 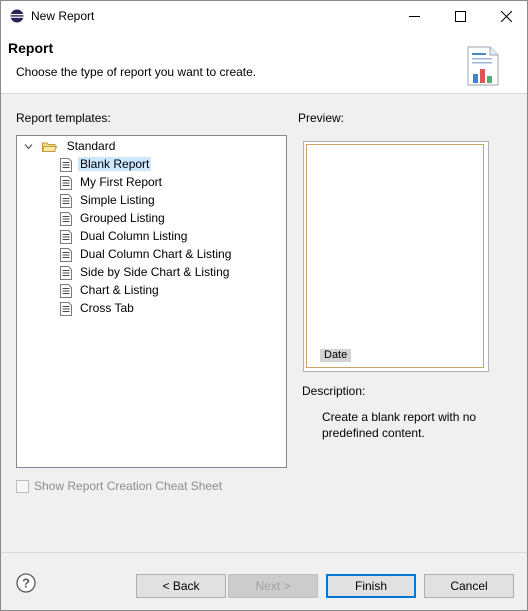 I want to click on tree-item: Side by Side Chart & Listing, so click(x=145, y=272).